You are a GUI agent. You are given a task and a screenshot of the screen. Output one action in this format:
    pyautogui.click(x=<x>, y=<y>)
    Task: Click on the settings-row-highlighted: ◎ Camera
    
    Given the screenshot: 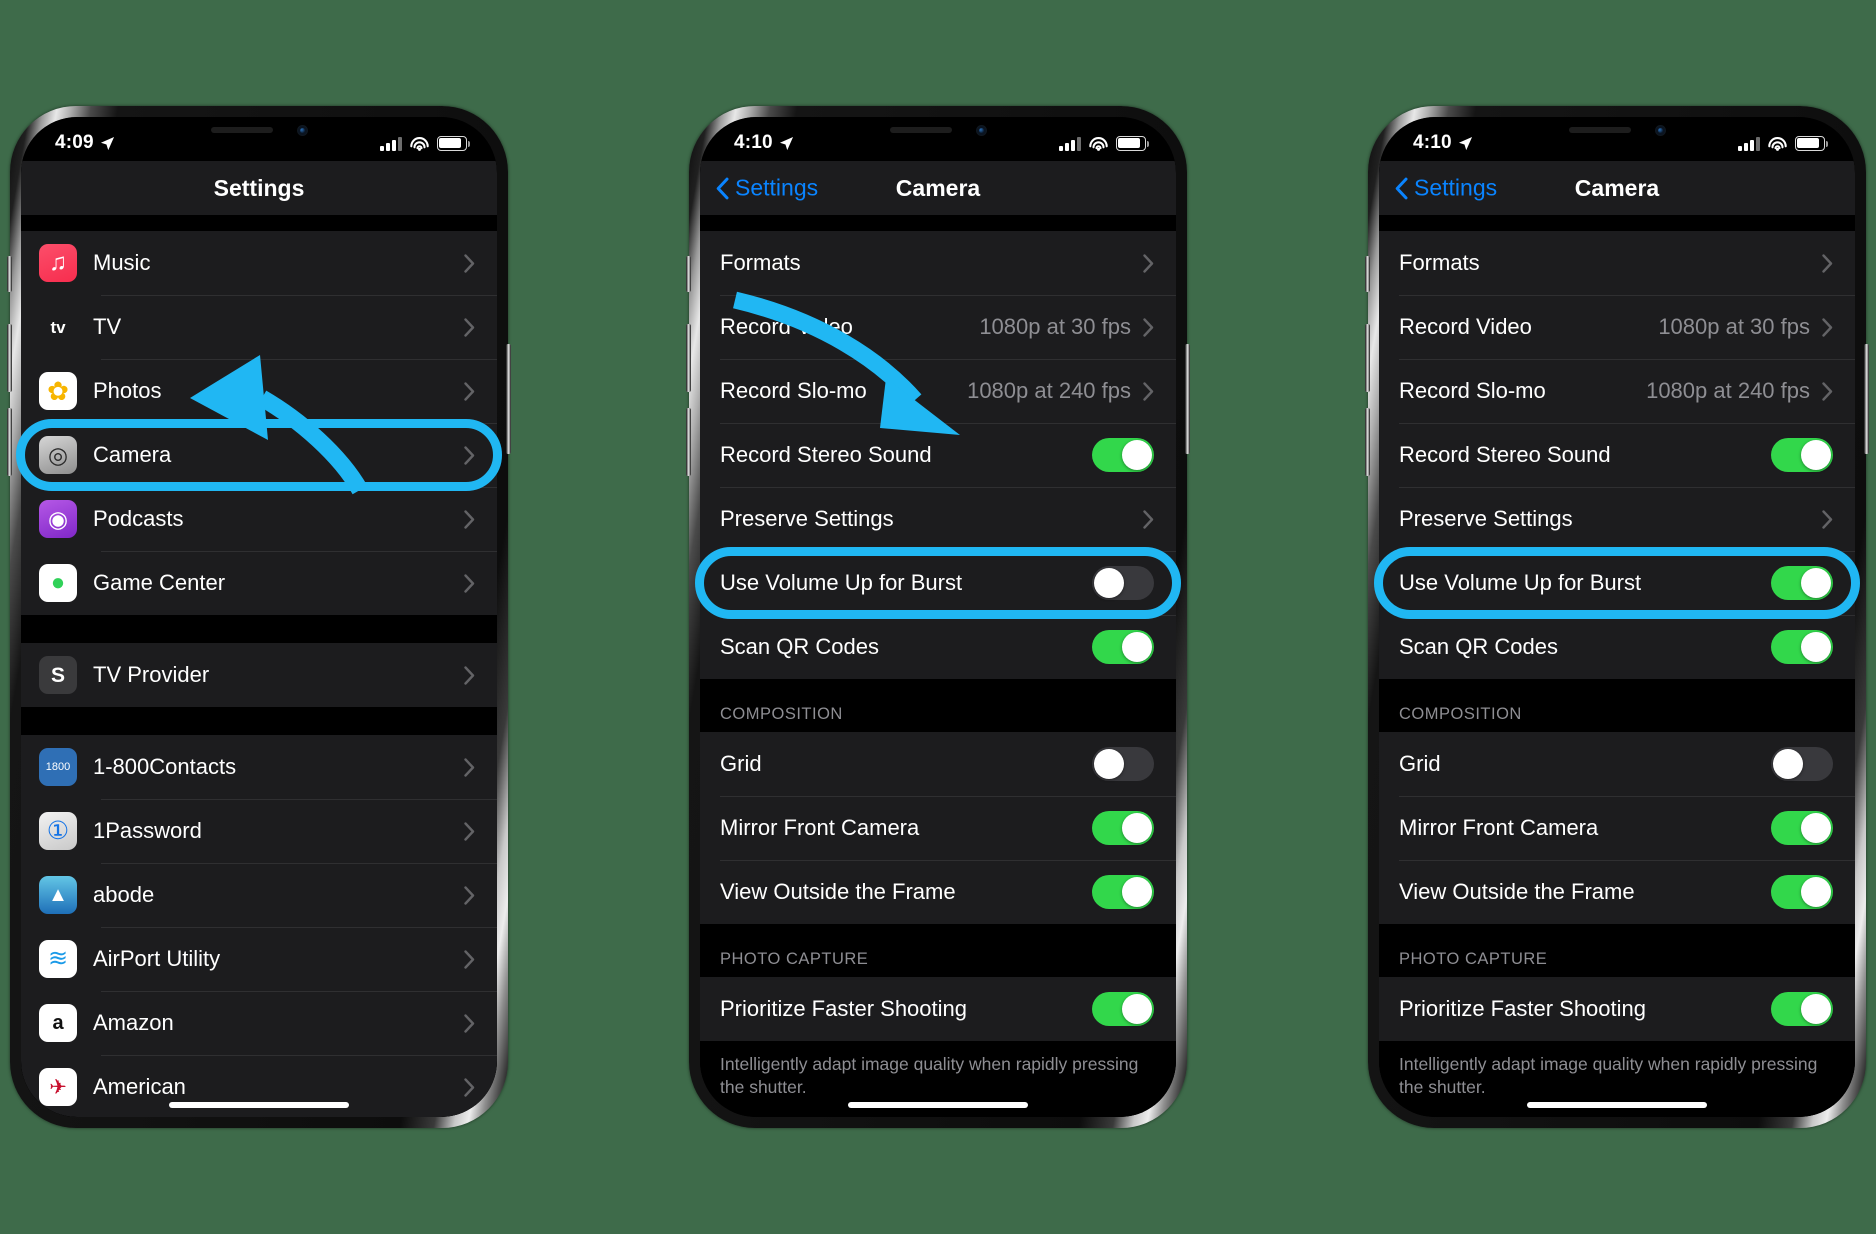 What is the action you would take?
    pyautogui.click(x=259, y=455)
    